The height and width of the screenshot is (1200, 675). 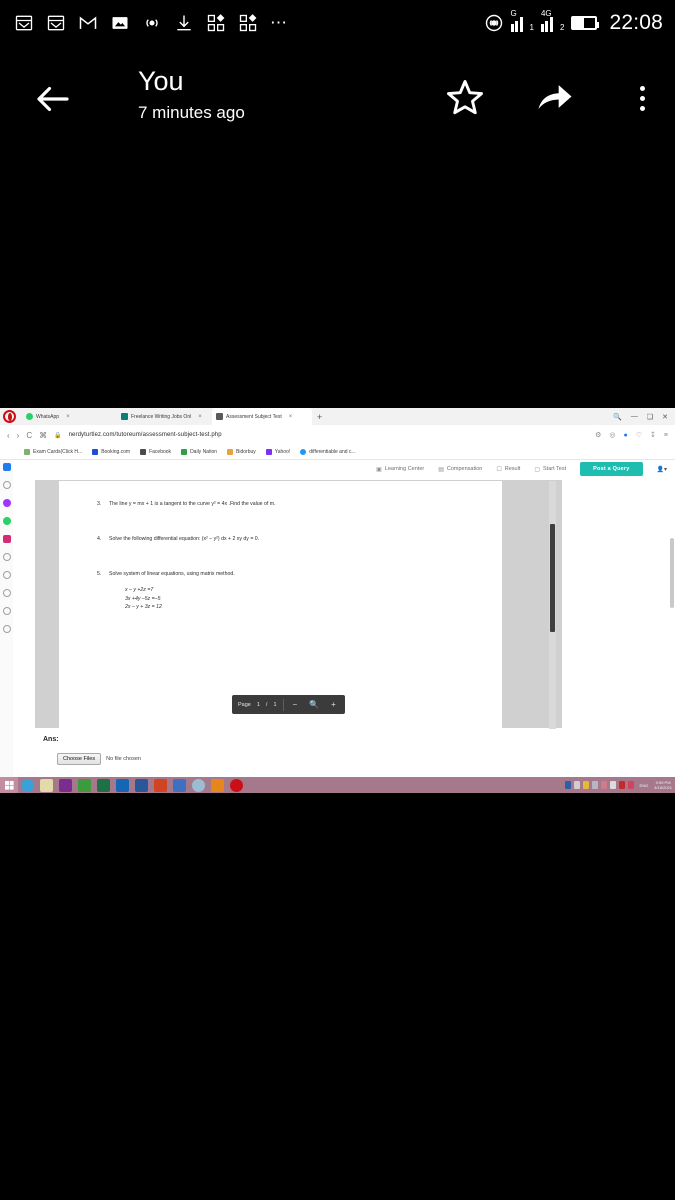 What do you see at coordinates (666, 435) in the screenshot?
I see `menu-icon: ≡` at bounding box center [666, 435].